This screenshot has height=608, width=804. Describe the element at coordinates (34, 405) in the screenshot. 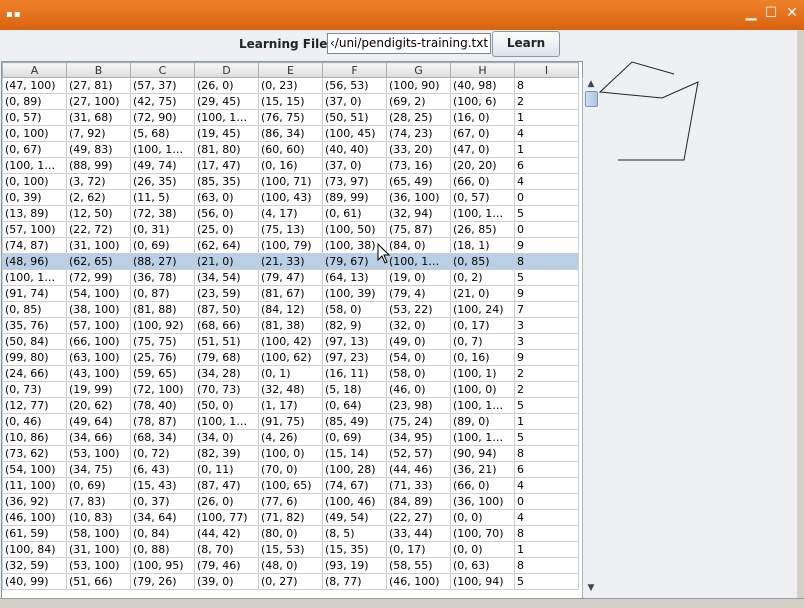

I see `table-cell: (12, 77)` at that location.